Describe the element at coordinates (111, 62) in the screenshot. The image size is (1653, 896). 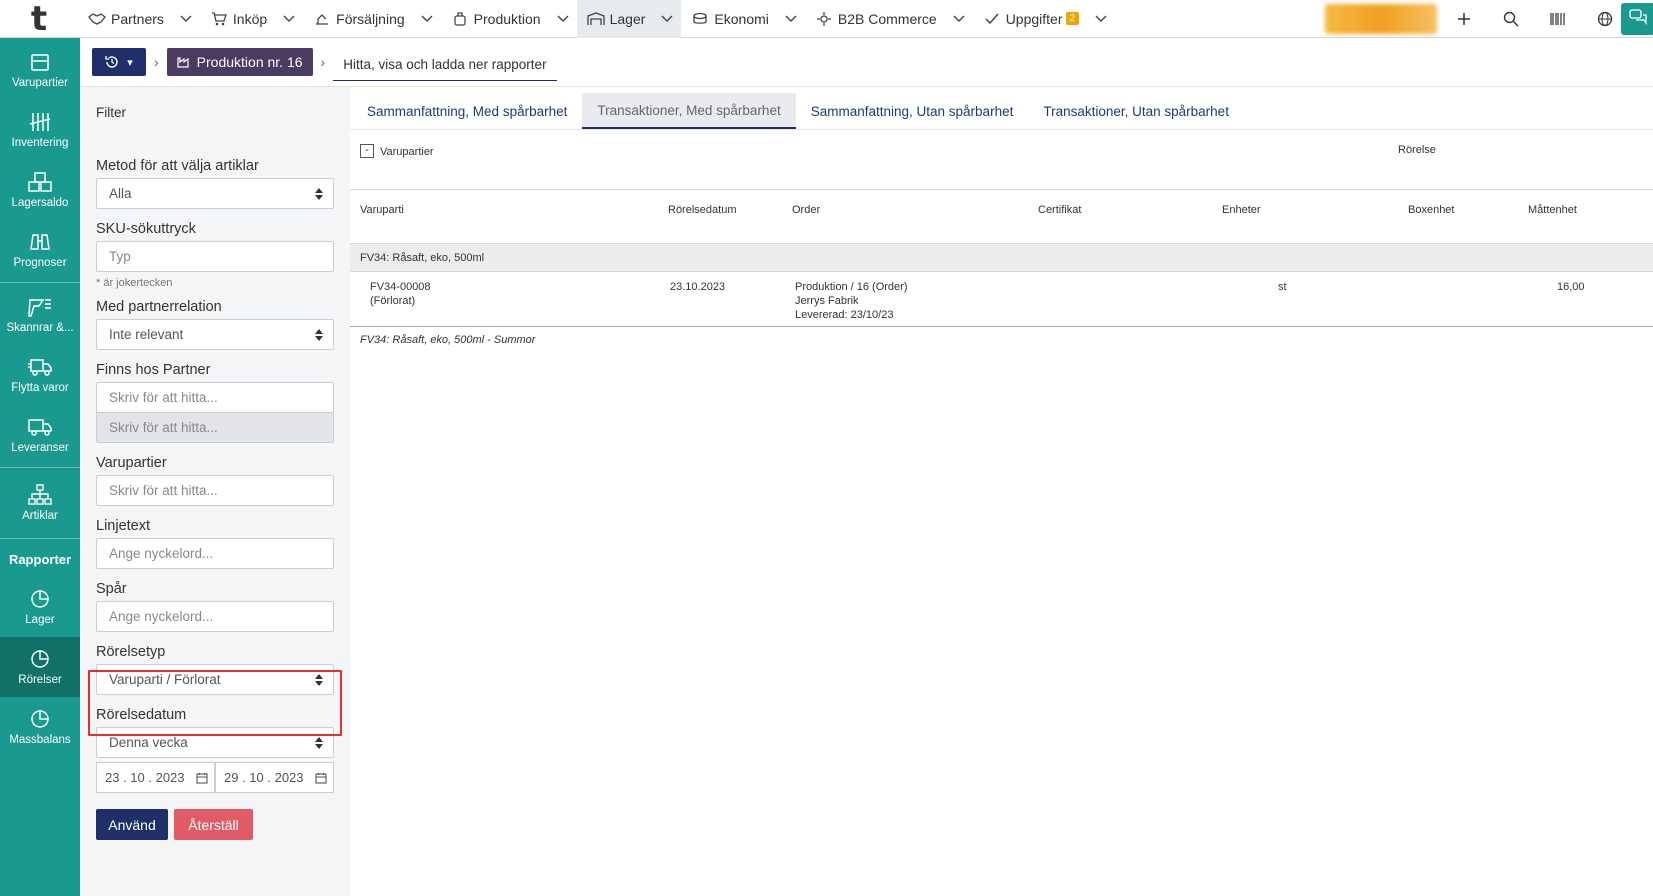
I see `history-icon` at that location.